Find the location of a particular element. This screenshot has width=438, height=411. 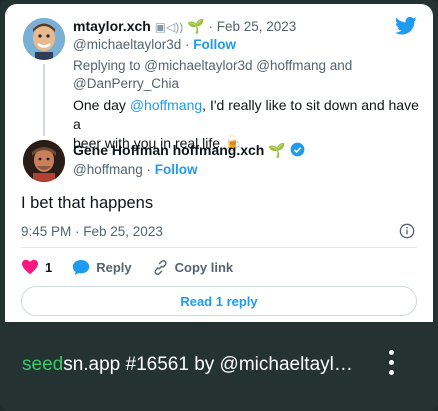

divider is located at coordinates (219, 247).